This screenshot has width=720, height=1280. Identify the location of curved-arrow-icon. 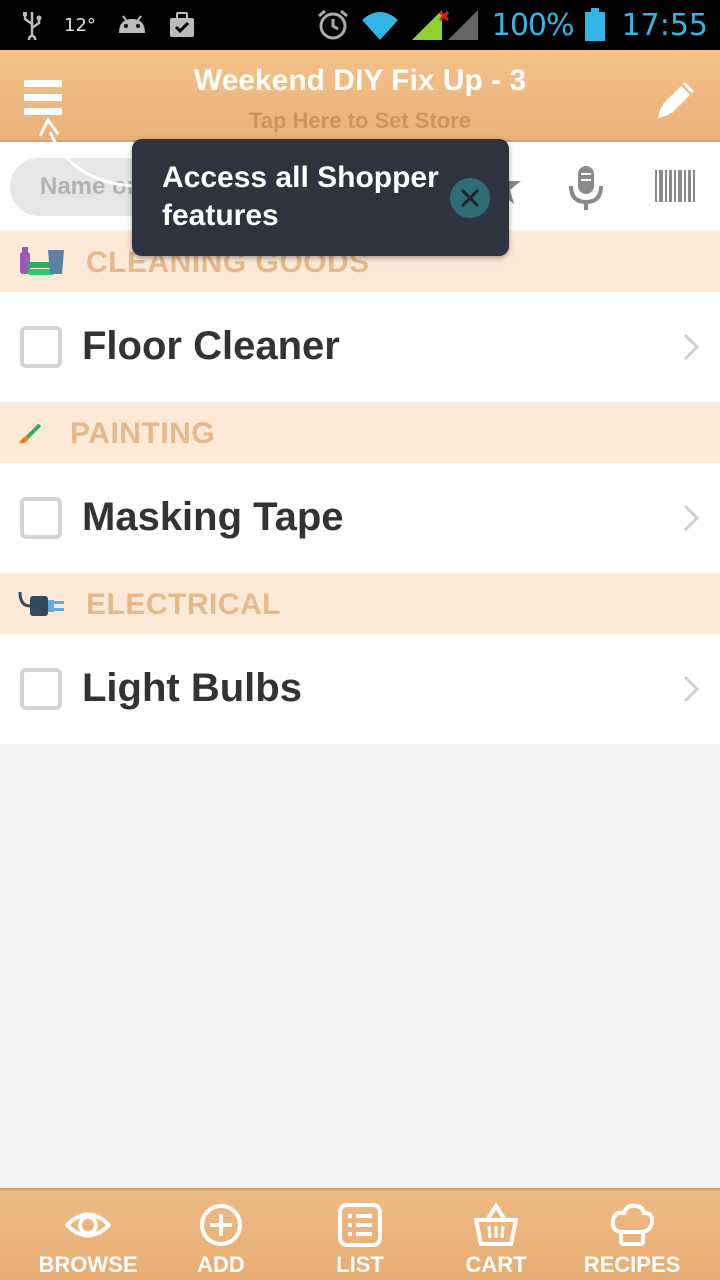
(86, 152).